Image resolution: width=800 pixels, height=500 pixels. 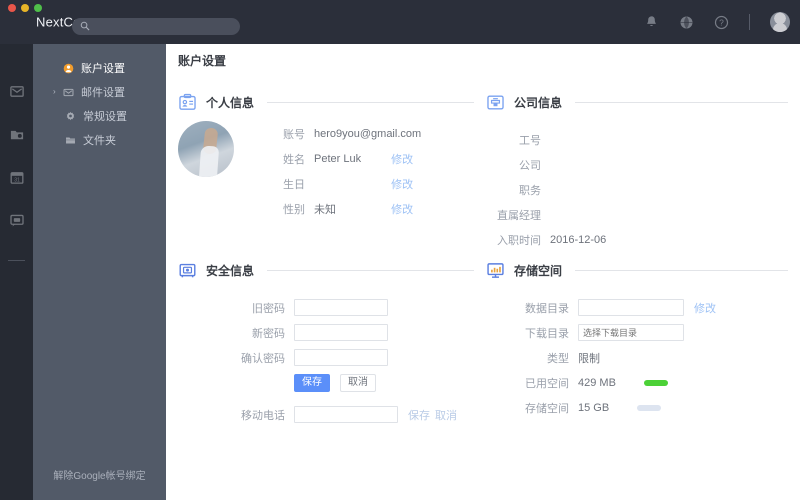 I want to click on sidebar-item-label: 文件夹, so click(x=99, y=141).